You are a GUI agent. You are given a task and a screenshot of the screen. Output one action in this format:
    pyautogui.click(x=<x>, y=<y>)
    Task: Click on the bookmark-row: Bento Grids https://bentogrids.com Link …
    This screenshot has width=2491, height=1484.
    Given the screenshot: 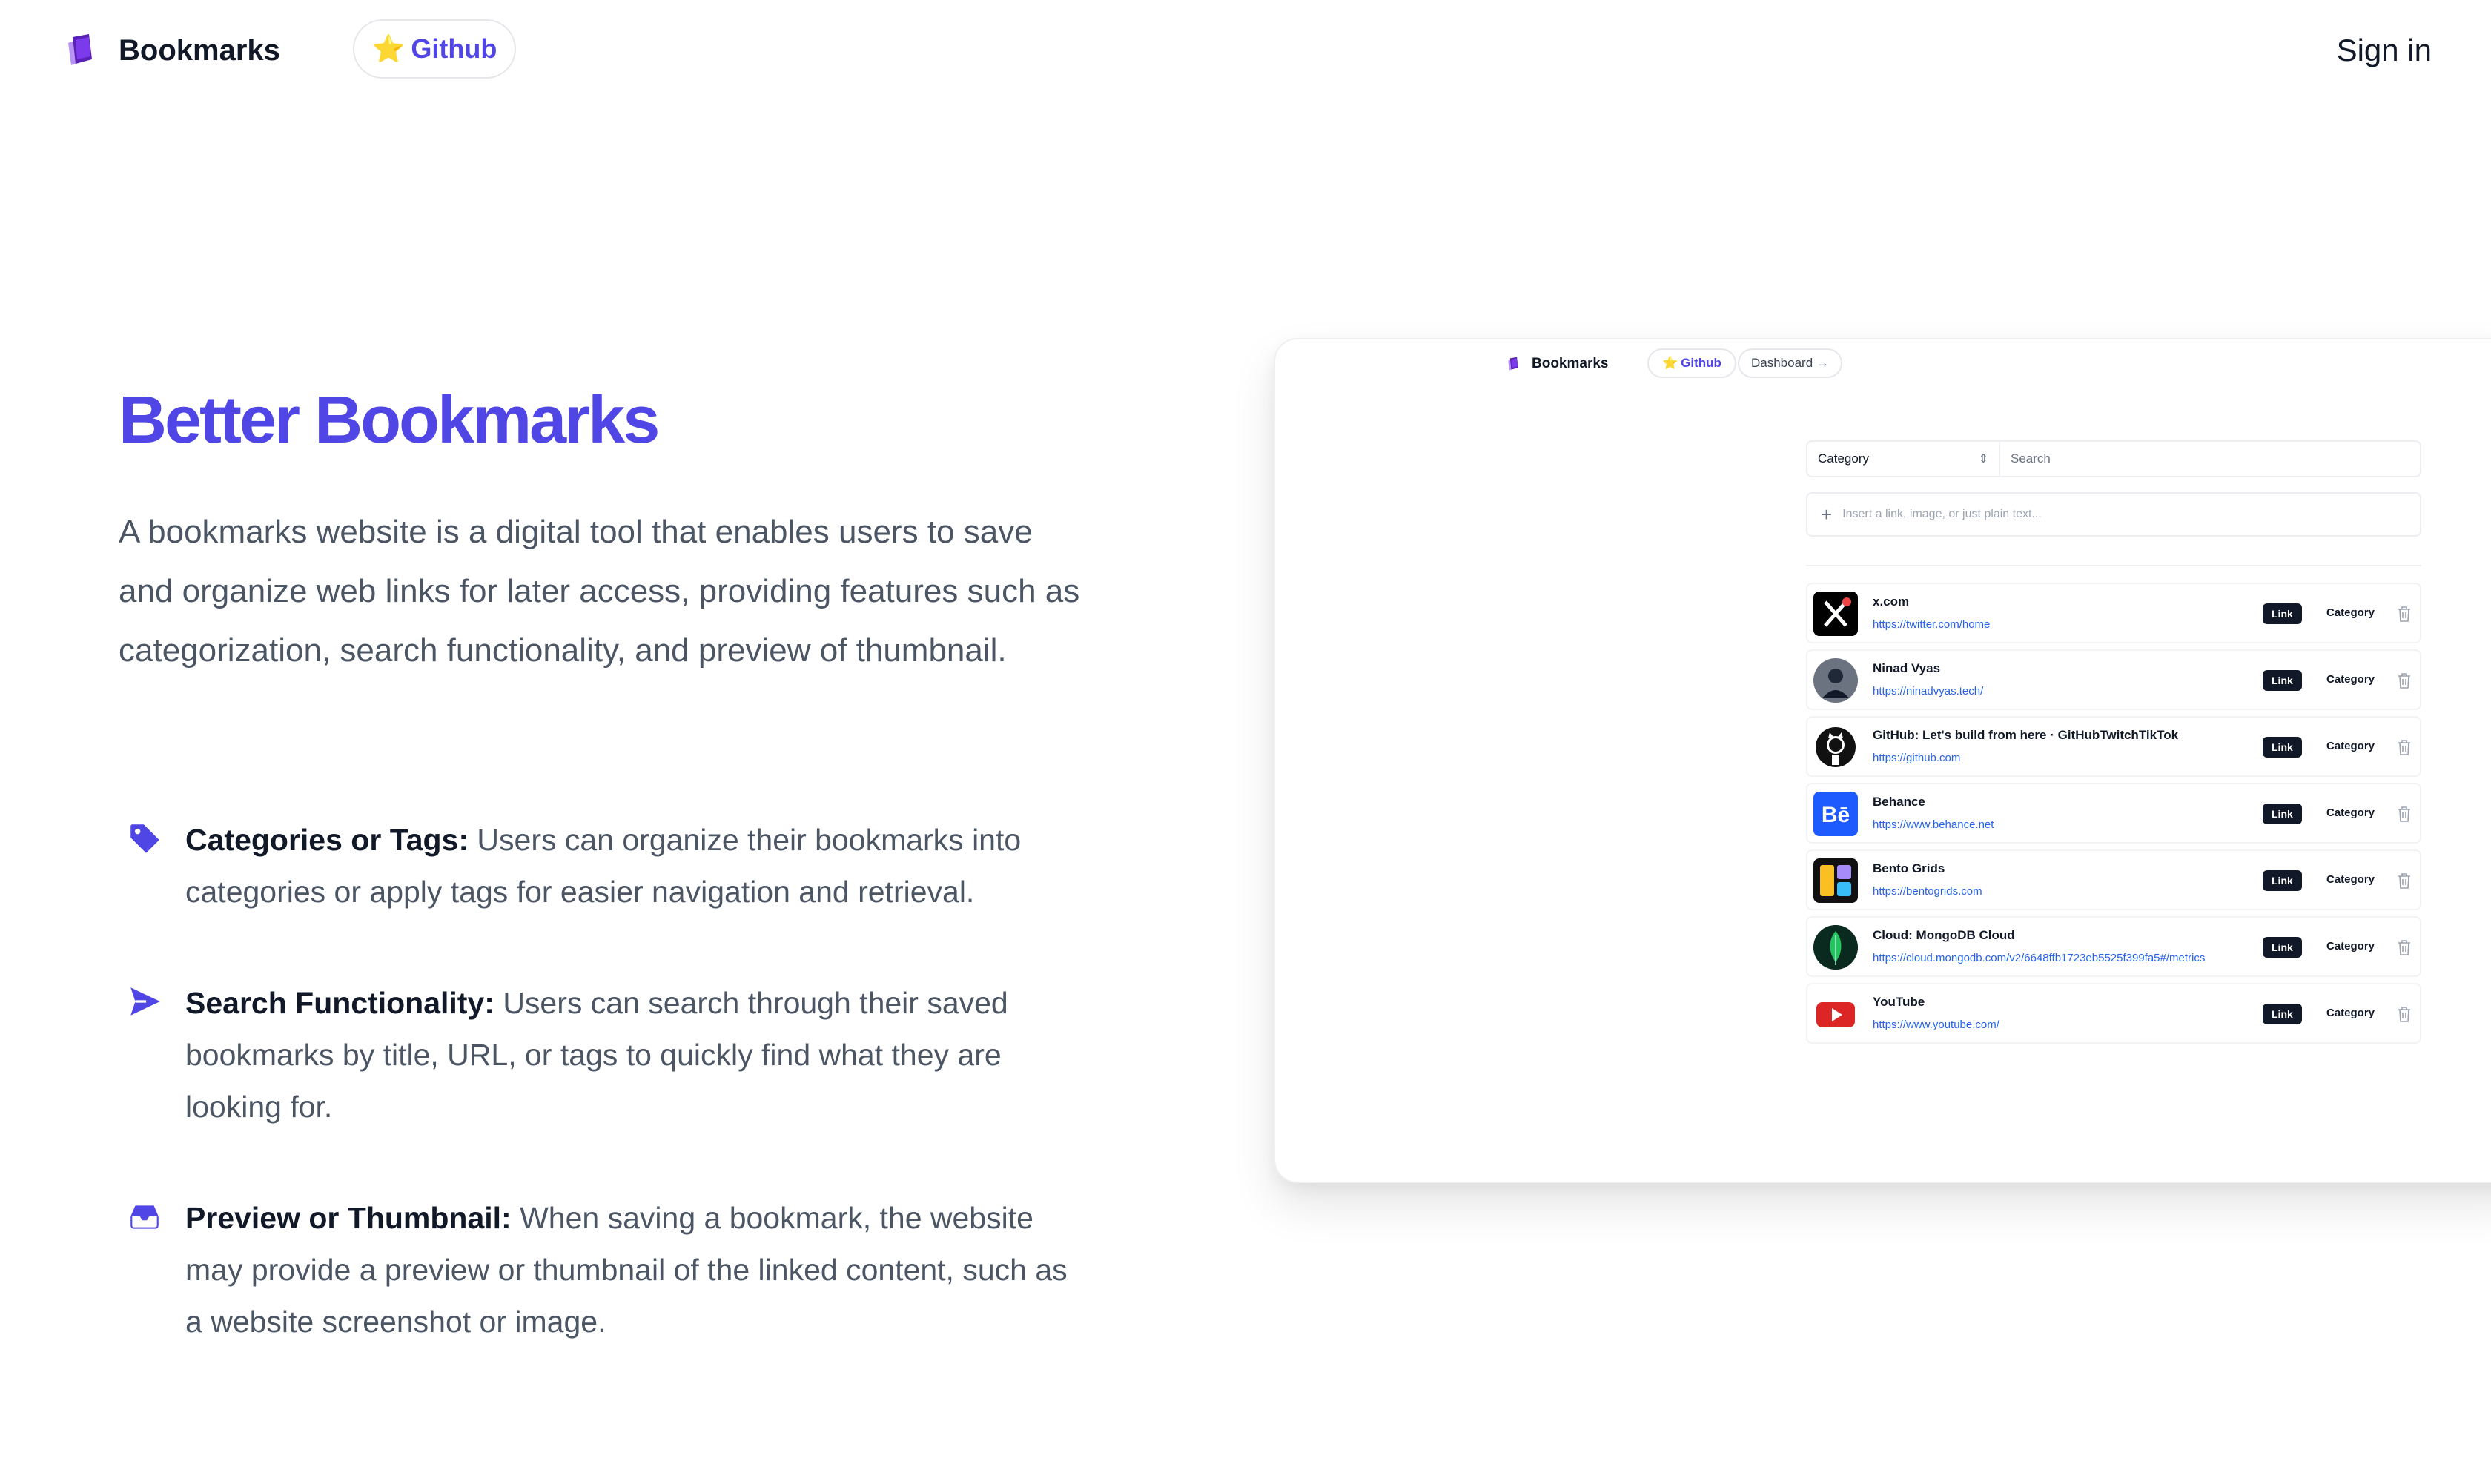 What is the action you would take?
    pyautogui.click(x=2113, y=879)
    